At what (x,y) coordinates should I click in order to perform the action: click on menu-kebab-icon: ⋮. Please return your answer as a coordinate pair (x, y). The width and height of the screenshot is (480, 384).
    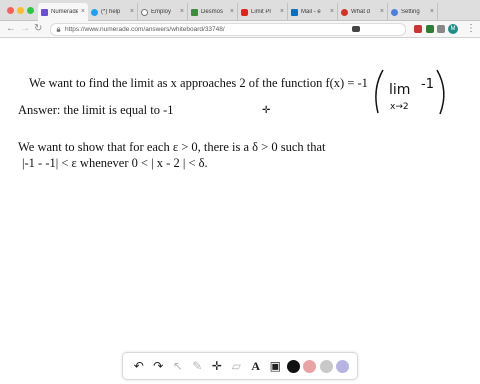
    Looking at the image, I should click on (471, 29).